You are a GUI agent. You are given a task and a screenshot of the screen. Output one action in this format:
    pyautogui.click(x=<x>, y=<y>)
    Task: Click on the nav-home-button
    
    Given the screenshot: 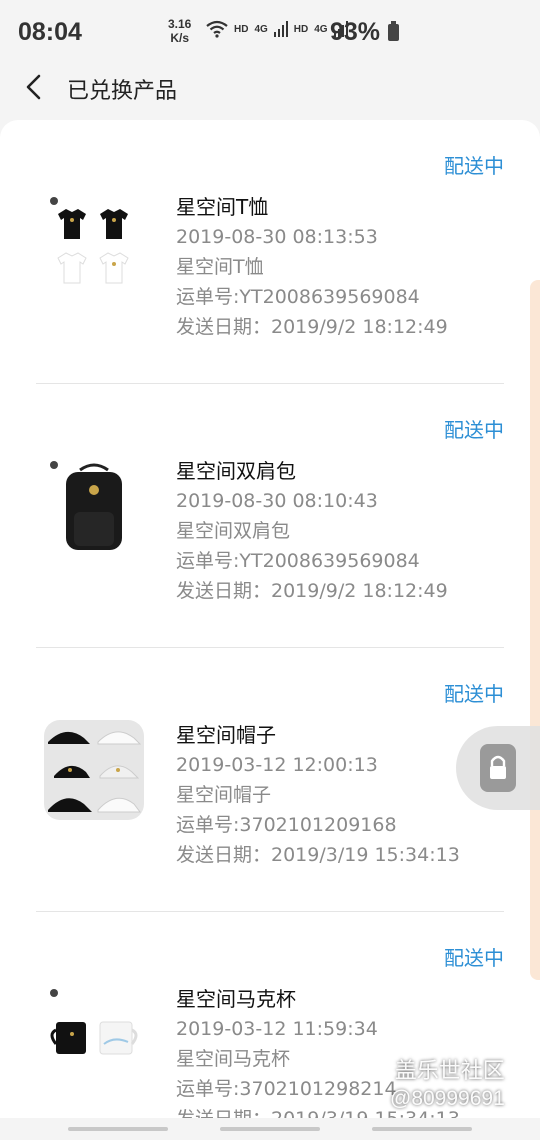 What is the action you would take?
    pyautogui.click(x=270, y=1129)
    